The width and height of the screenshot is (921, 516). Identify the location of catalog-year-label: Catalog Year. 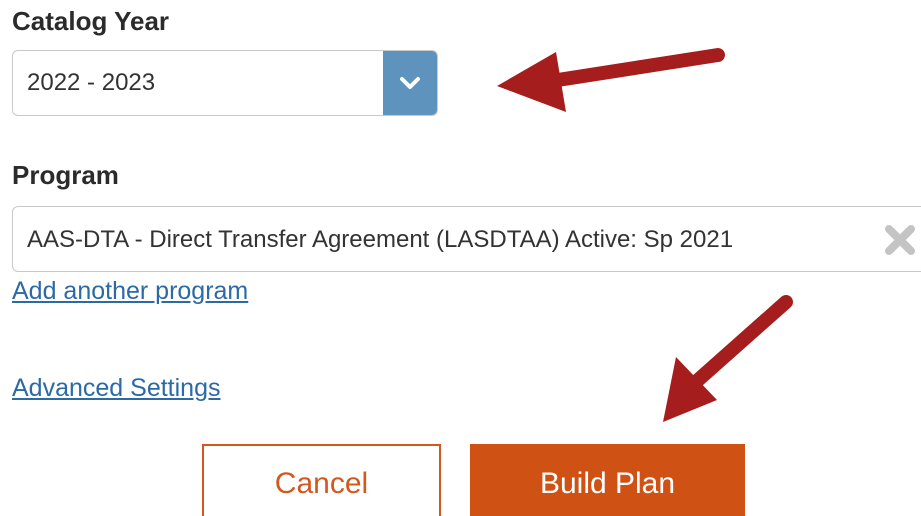
(91, 21).